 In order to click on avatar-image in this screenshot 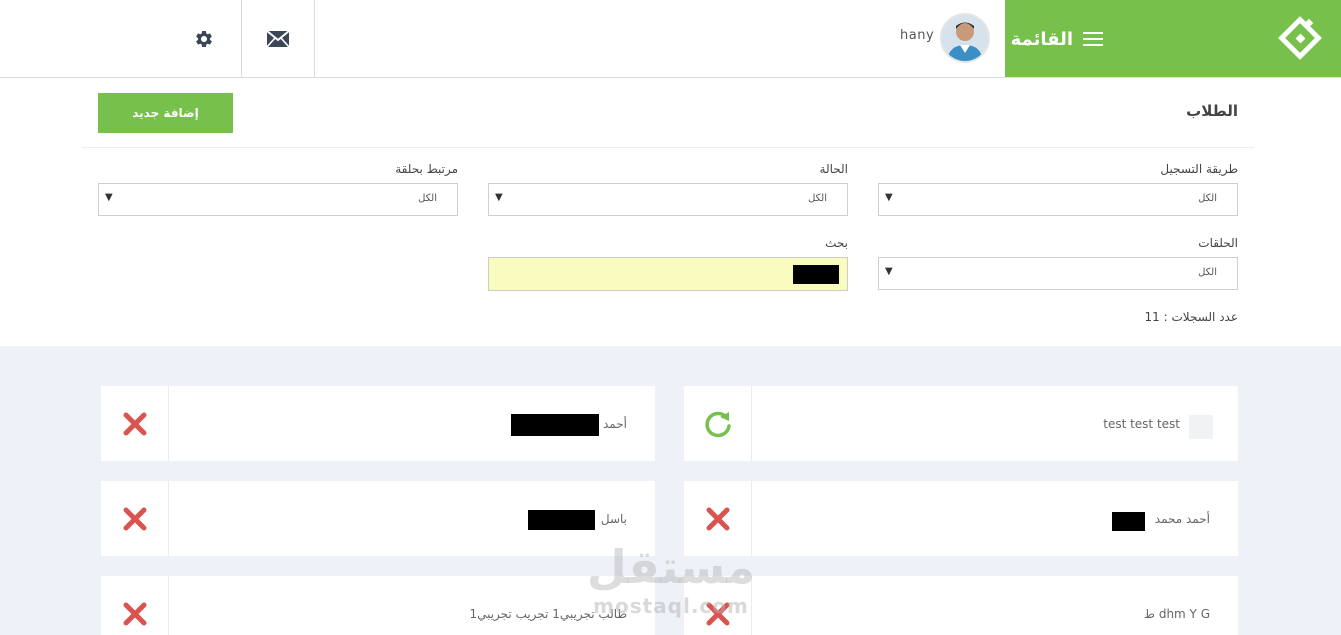, I will do `click(965, 38)`.